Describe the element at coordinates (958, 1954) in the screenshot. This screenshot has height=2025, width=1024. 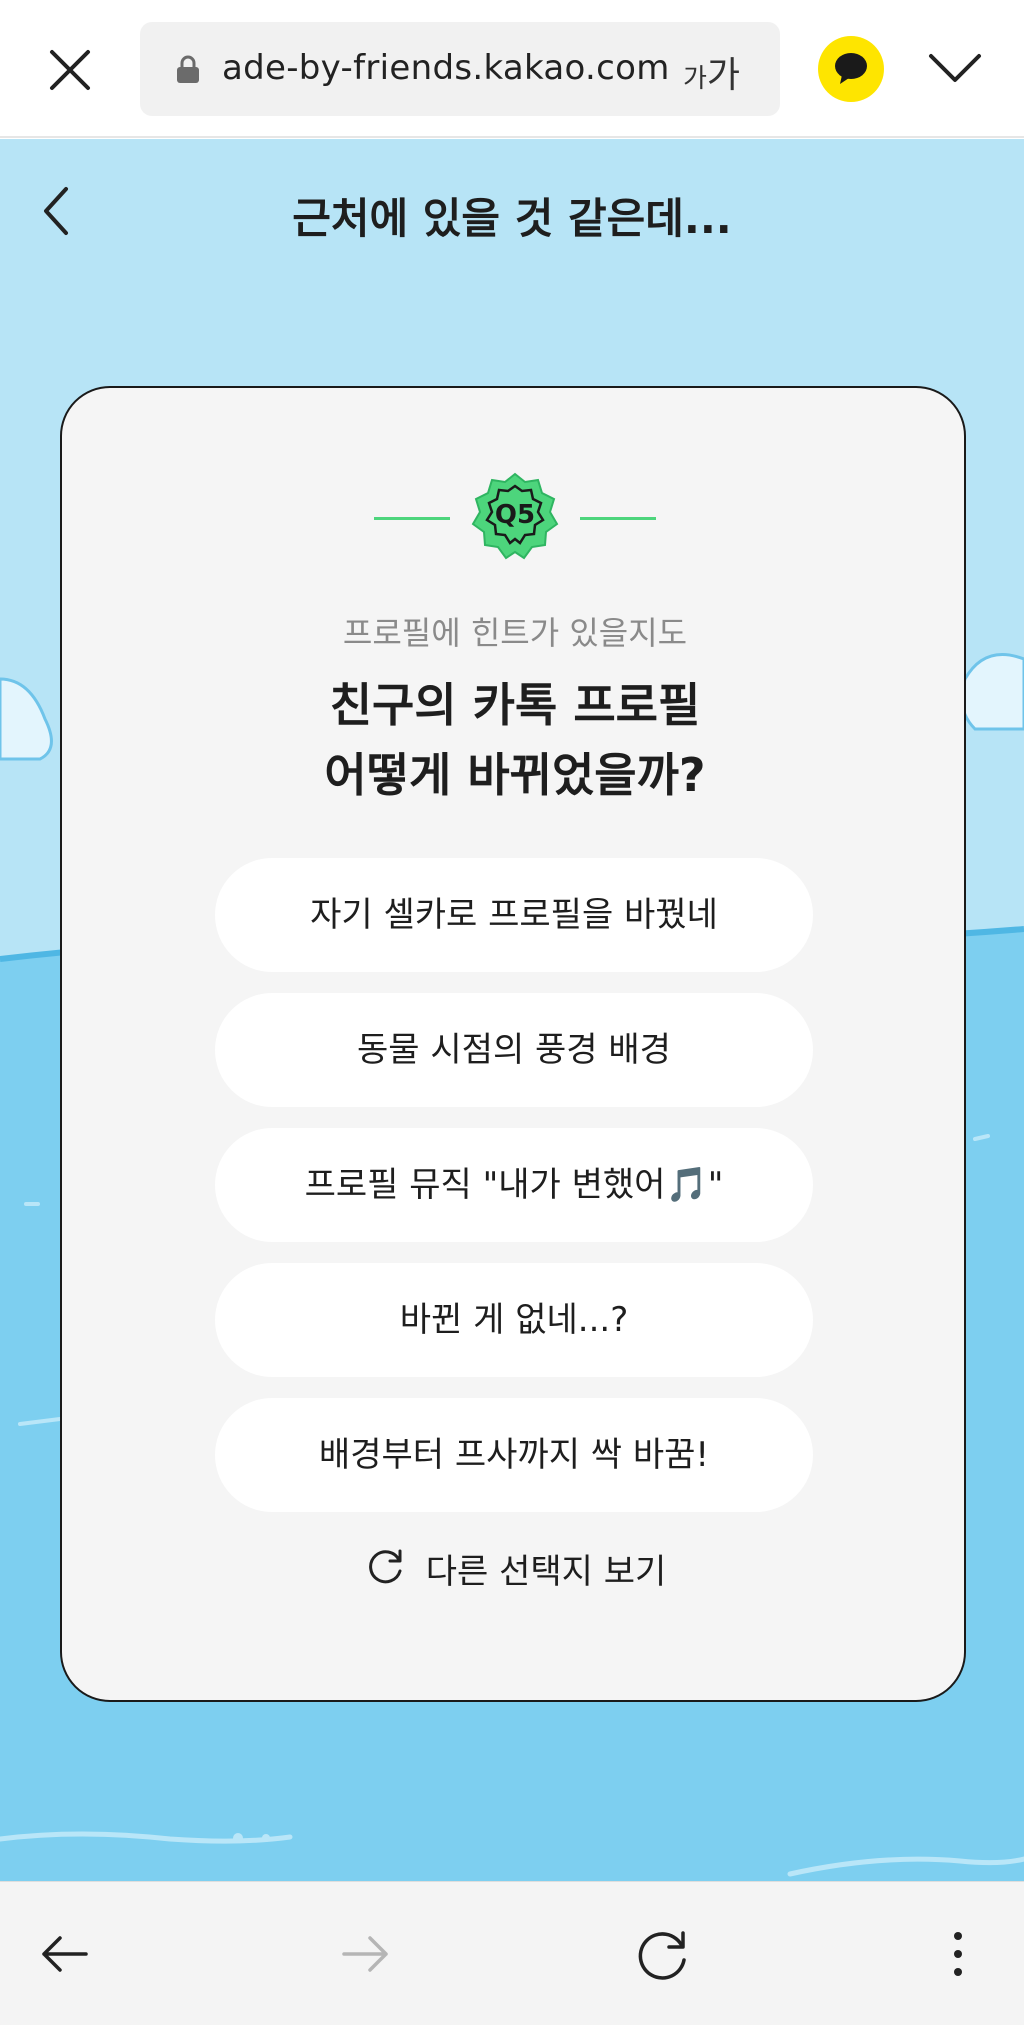
I see `more-menu-icon` at that location.